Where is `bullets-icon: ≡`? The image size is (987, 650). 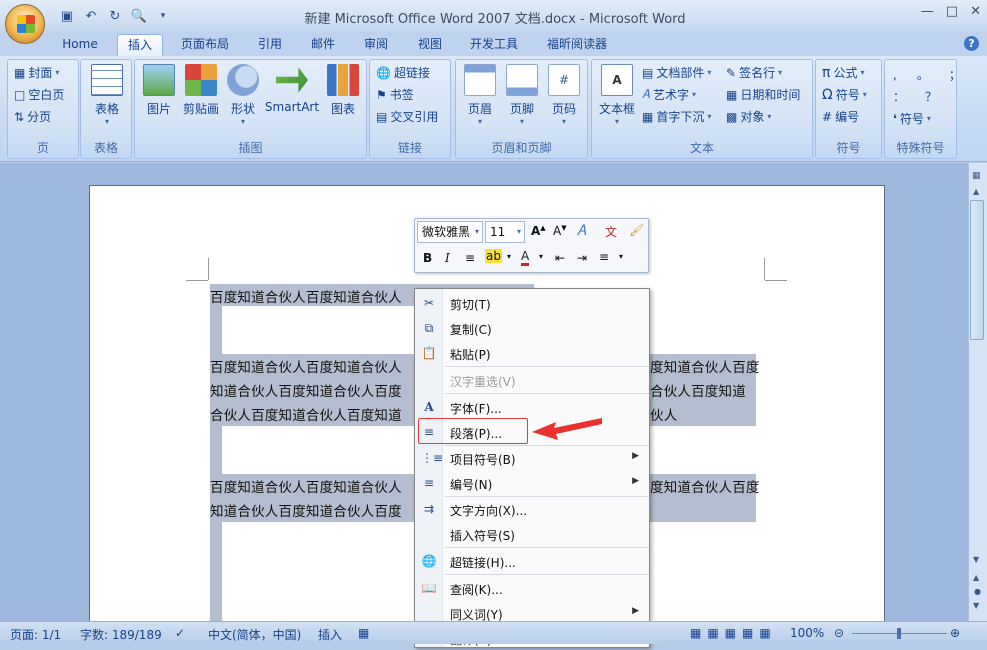 bullets-icon: ≡ is located at coordinates (604, 257).